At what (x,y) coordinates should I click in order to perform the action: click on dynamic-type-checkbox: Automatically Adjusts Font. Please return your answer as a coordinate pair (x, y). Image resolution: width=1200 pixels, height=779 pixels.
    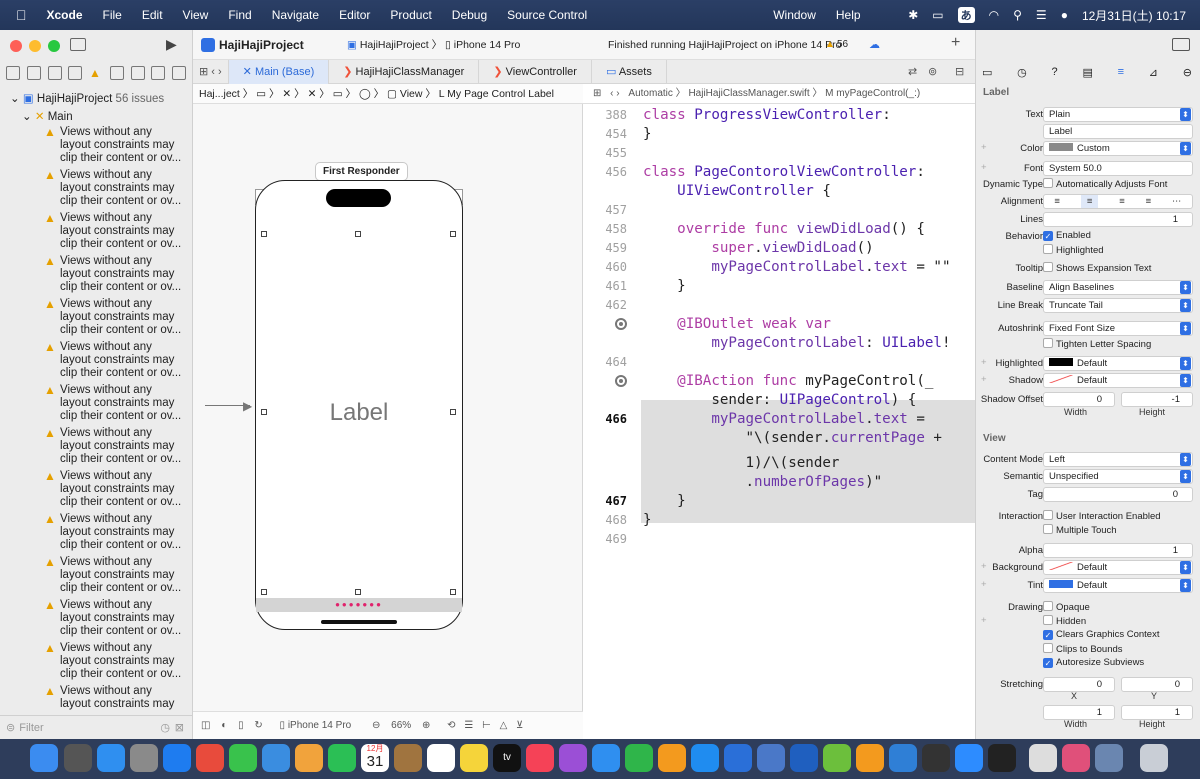
    Looking at the image, I should click on (1105, 184).